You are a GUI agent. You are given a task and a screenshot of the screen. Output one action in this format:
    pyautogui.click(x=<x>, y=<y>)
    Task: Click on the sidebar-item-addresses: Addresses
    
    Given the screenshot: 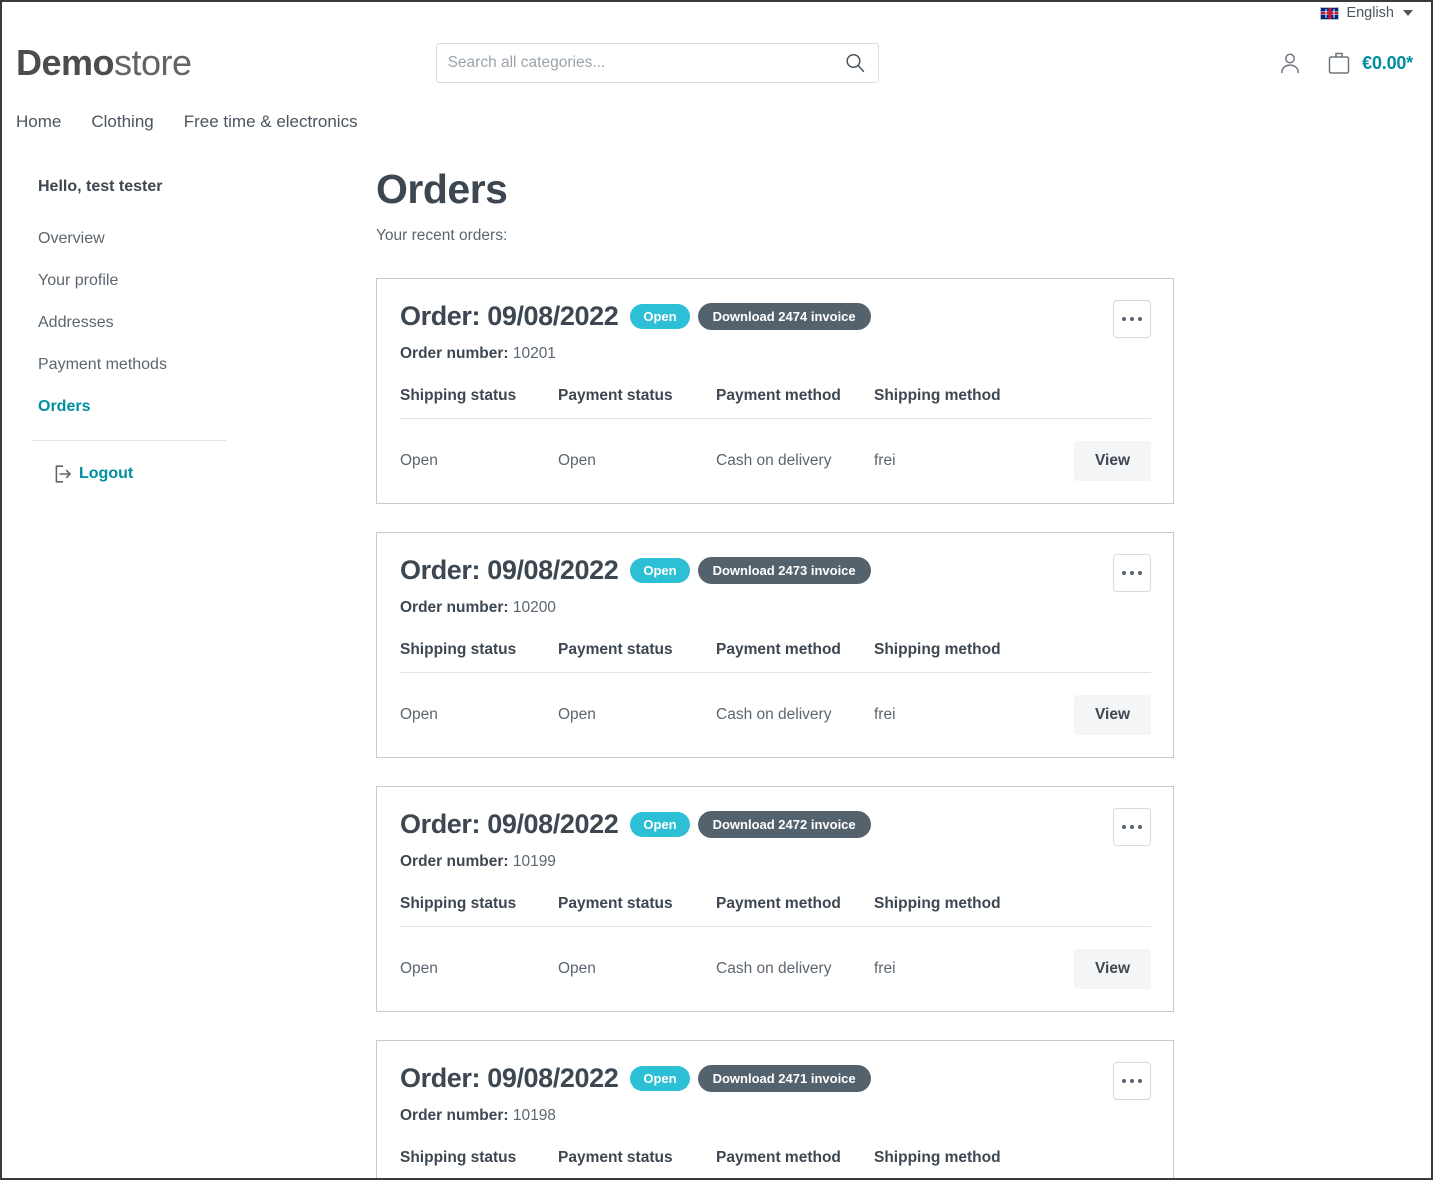 What is the action you would take?
    pyautogui.click(x=196, y=323)
    